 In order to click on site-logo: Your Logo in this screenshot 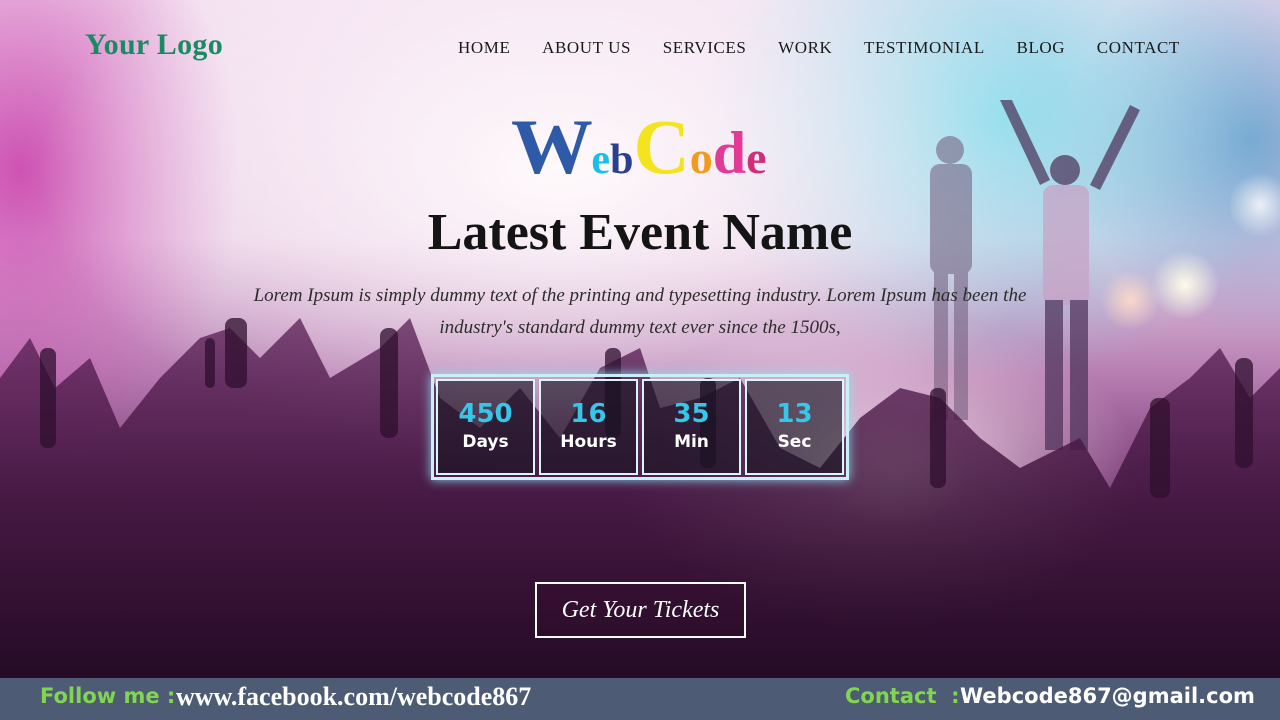, I will do `click(154, 45)`.